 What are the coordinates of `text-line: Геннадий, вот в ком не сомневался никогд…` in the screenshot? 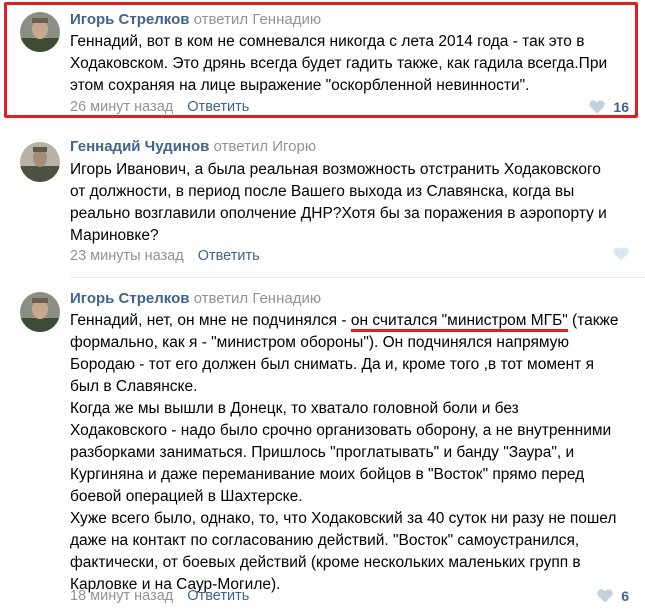 It's located at (327, 41).